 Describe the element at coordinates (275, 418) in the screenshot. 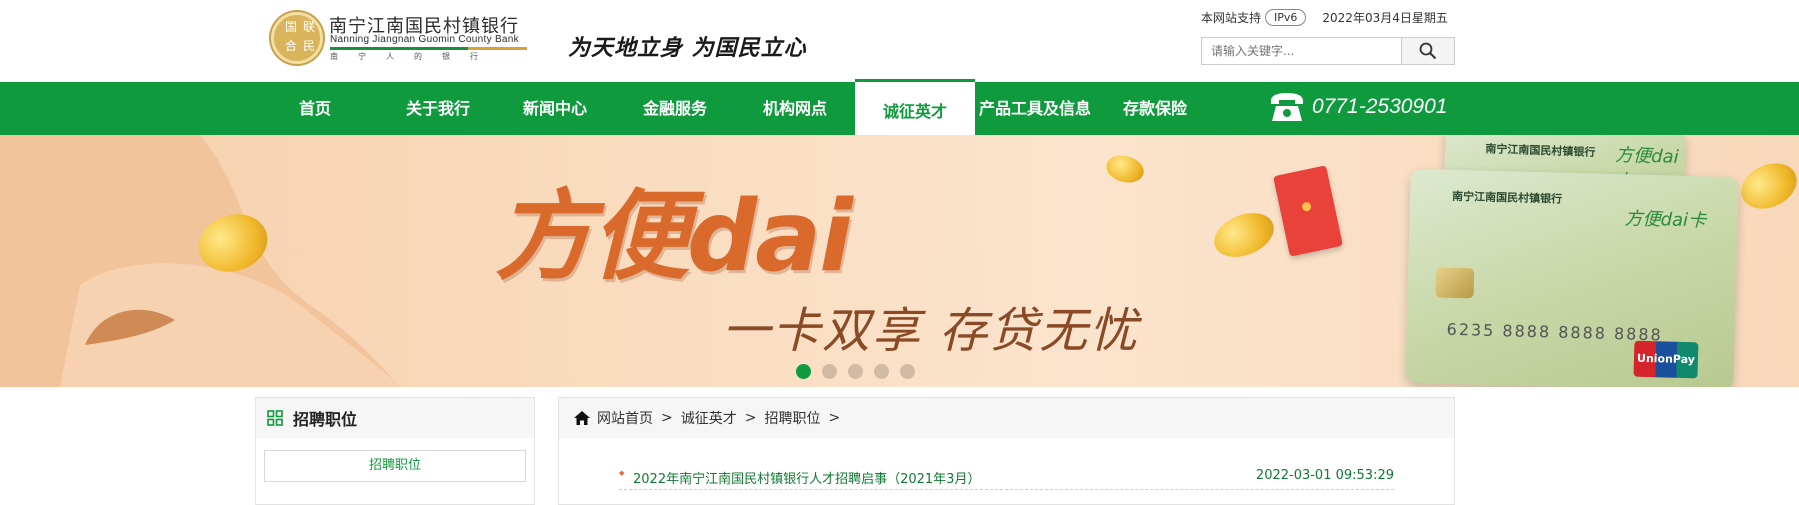

I see `grid-icon` at that location.